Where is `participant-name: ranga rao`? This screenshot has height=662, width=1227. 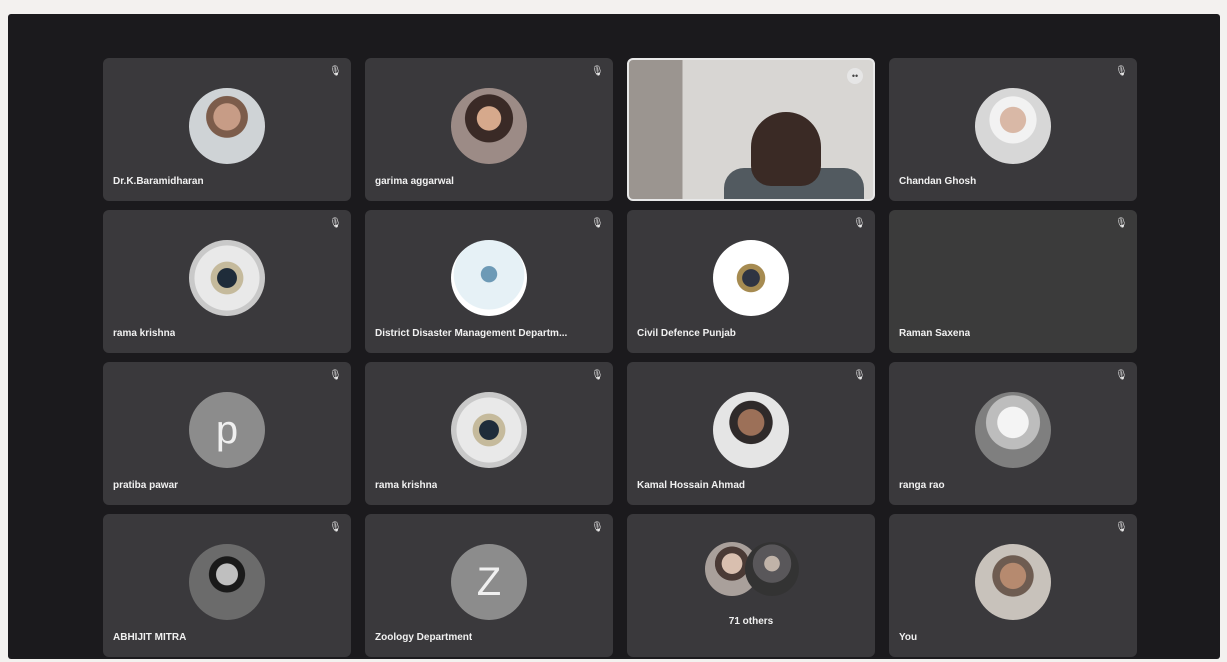 participant-name: ranga rao is located at coordinates (922, 485).